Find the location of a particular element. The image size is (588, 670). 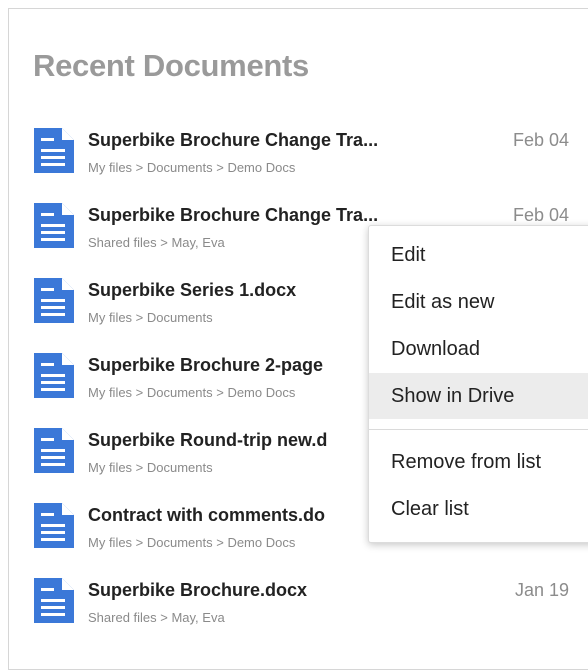

document-name: Superbike Brochure 2-page is located at coordinates (206, 365).